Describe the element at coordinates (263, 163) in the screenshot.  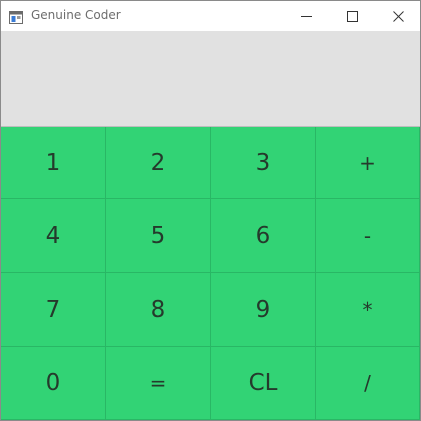
I see `key-3-button: 3` at that location.